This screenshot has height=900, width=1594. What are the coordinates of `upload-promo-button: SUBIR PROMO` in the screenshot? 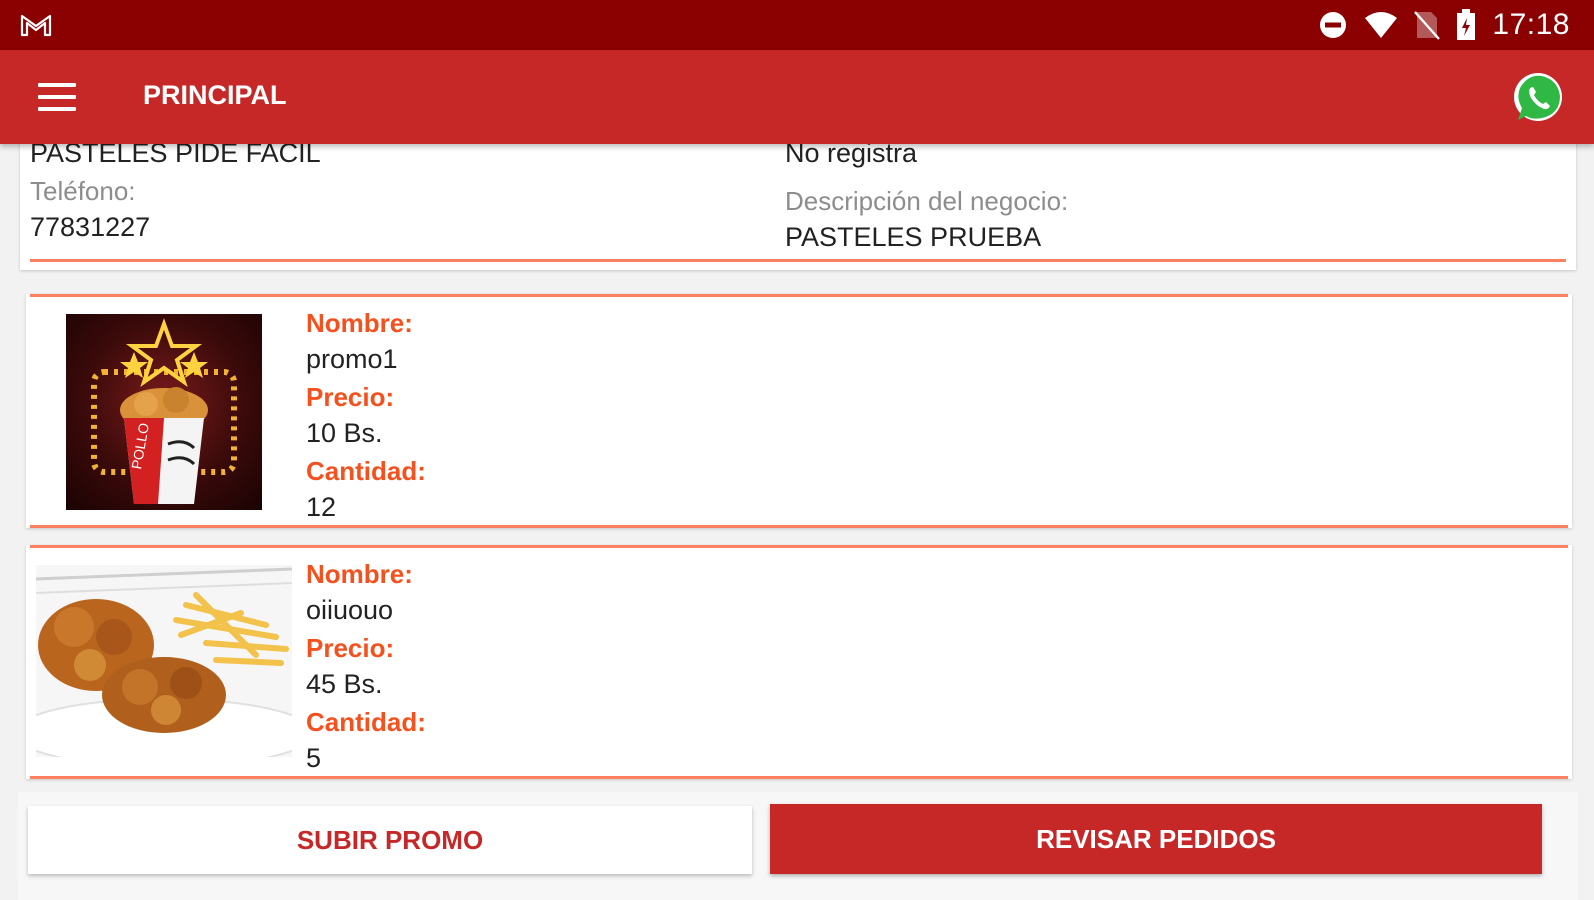 It's located at (390, 840).